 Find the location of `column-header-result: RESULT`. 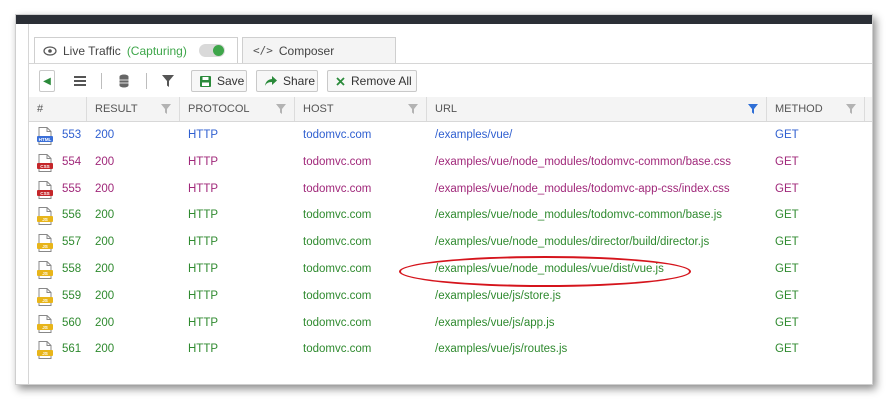

column-header-result: RESULT is located at coordinates (133, 109).